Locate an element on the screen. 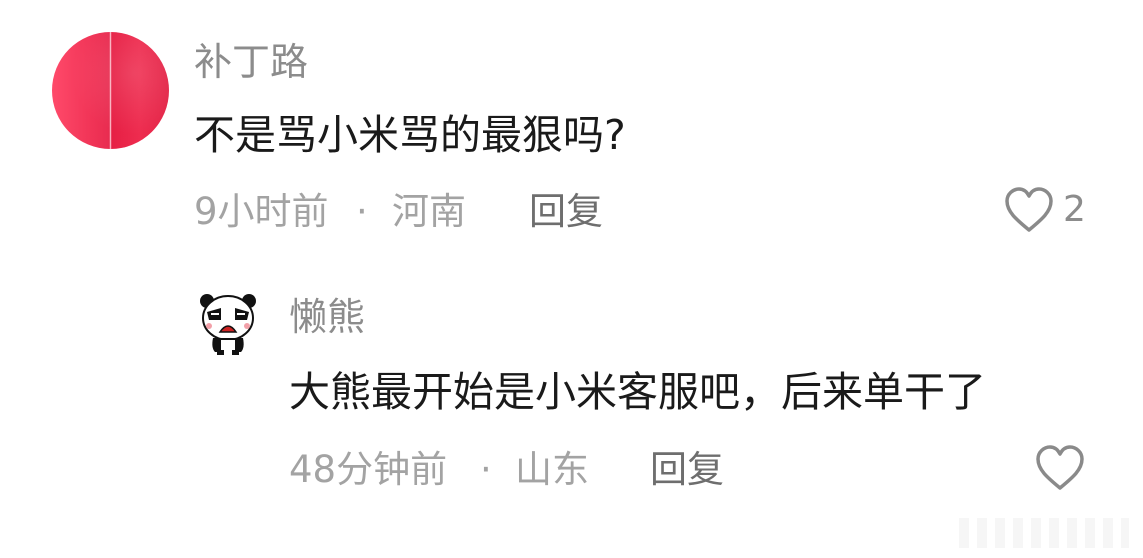 This screenshot has height=558, width=1143. comment-text: 不是骂小米骂的最狠吗? is located at coordinates (410, 135).